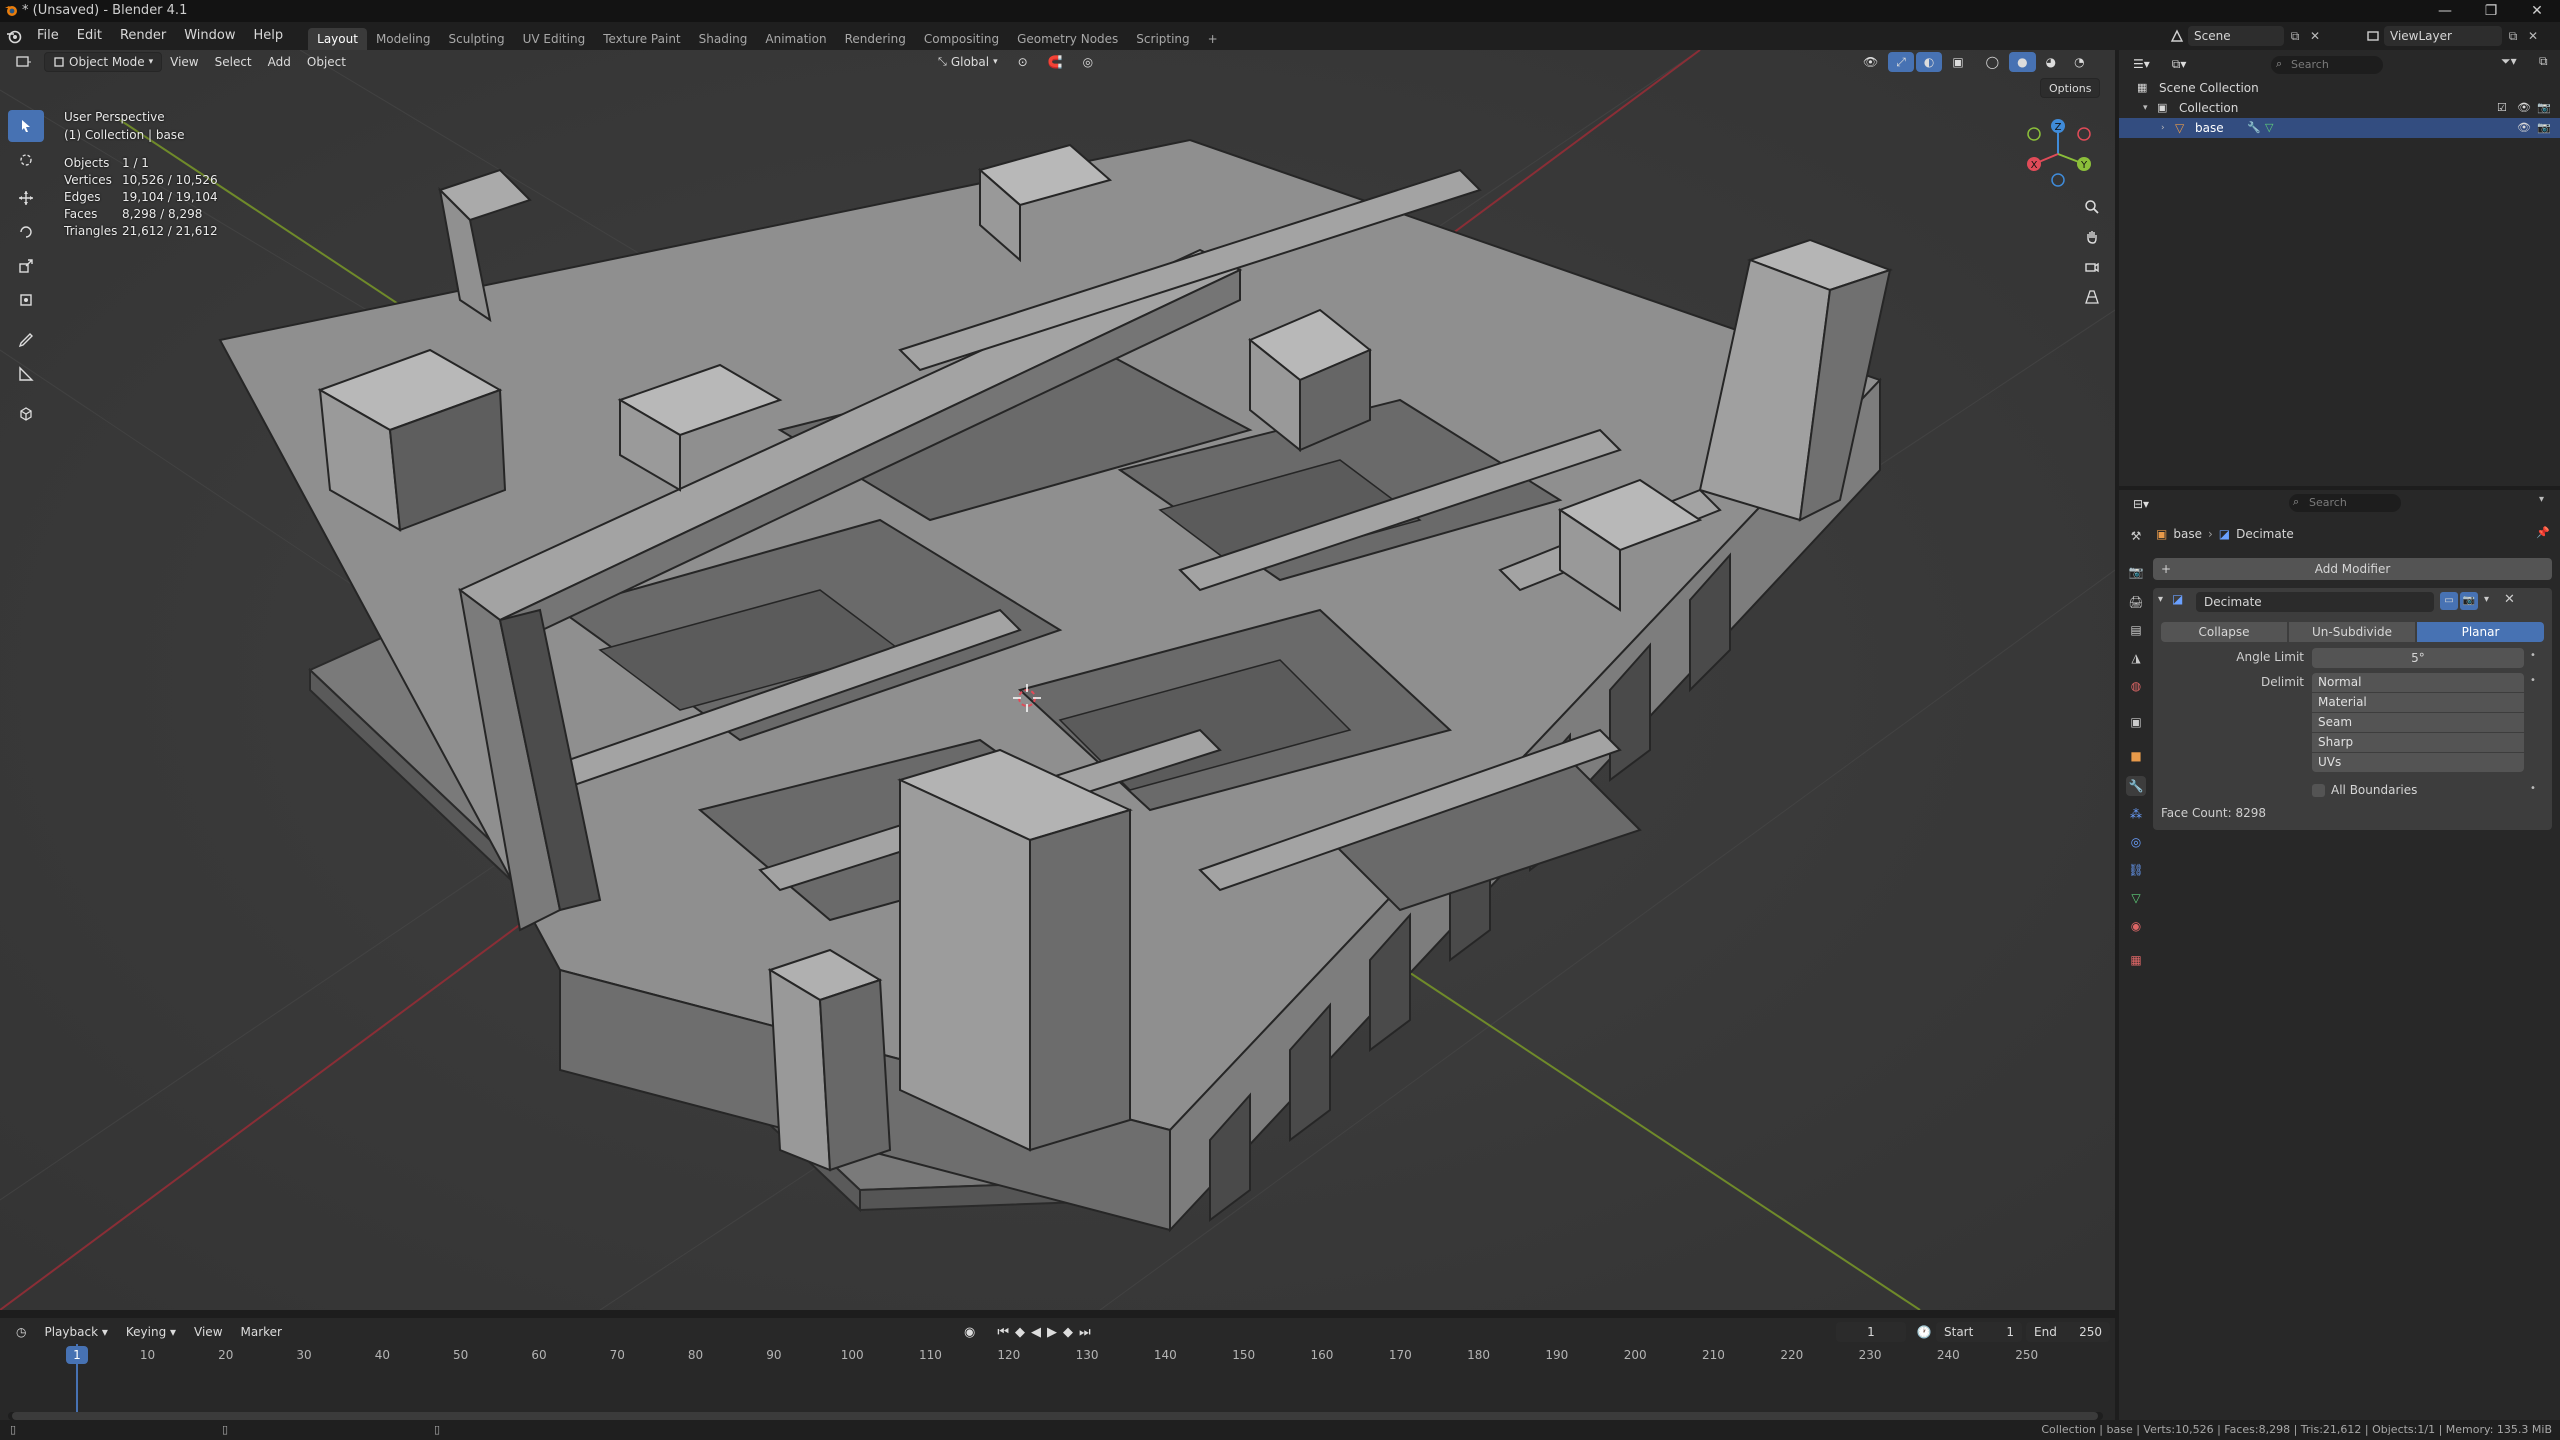 The width and height of the screenshot is (2560, 1440). What do you see at coordinates (143, 36) in the screenshot?
I see `menu-render: Render` at bounding box center [143, 36].